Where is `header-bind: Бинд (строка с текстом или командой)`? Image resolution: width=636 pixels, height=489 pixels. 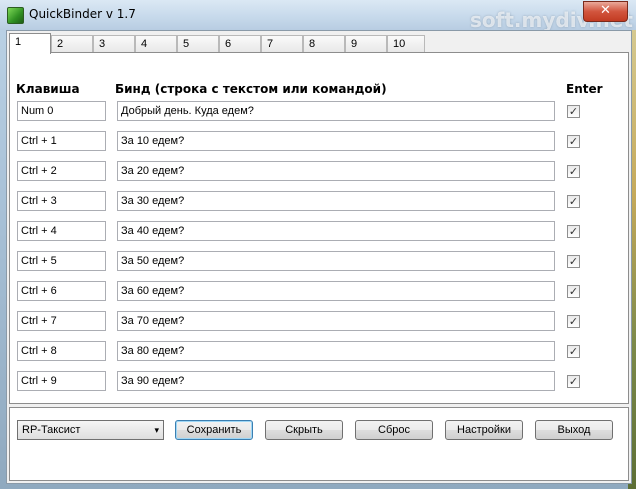
header-bind: Бинд (строка с текстом или командой) is located at coordinates (251, 89).